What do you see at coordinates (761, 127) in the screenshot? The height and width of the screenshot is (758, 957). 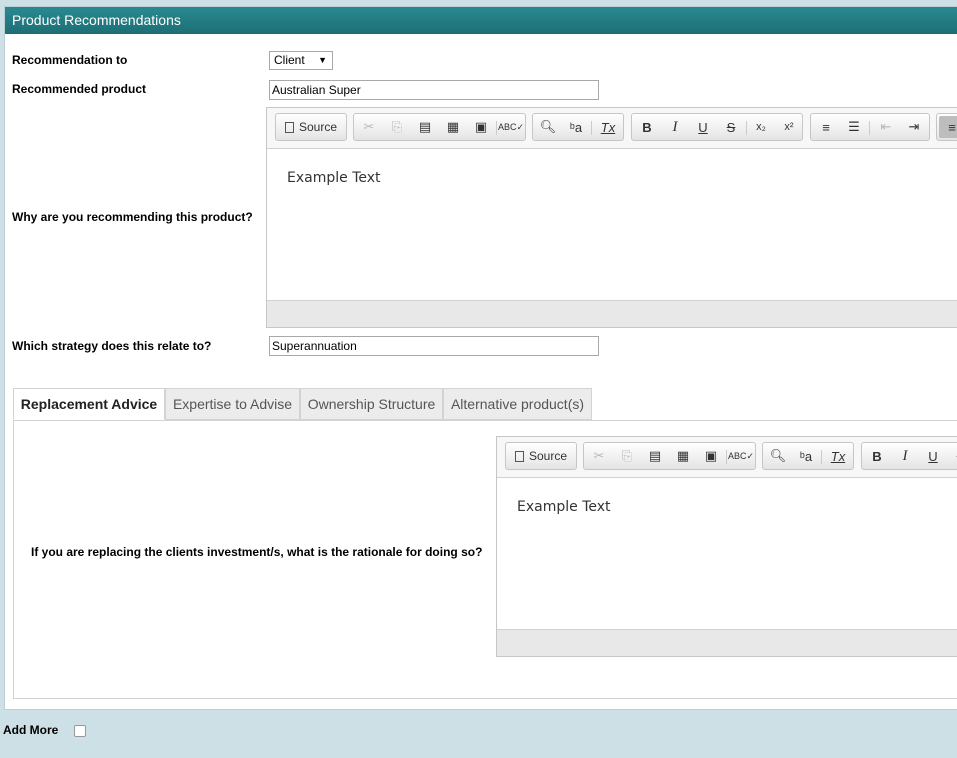 I see `subscript-icon: x₂` at bounding box center [761, 127].